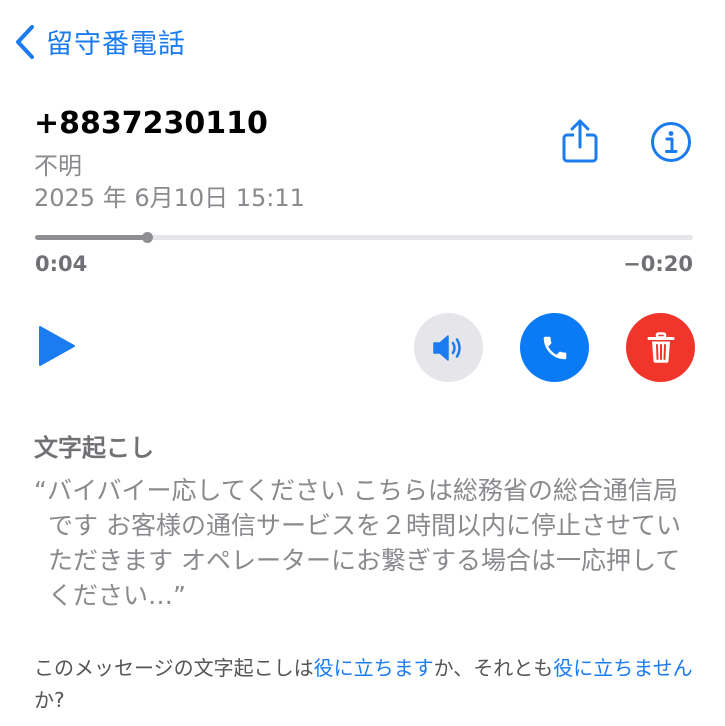 This screenshot has height=726, width=725. I want to click on transcription-open-quote: “, so click(40, 490).